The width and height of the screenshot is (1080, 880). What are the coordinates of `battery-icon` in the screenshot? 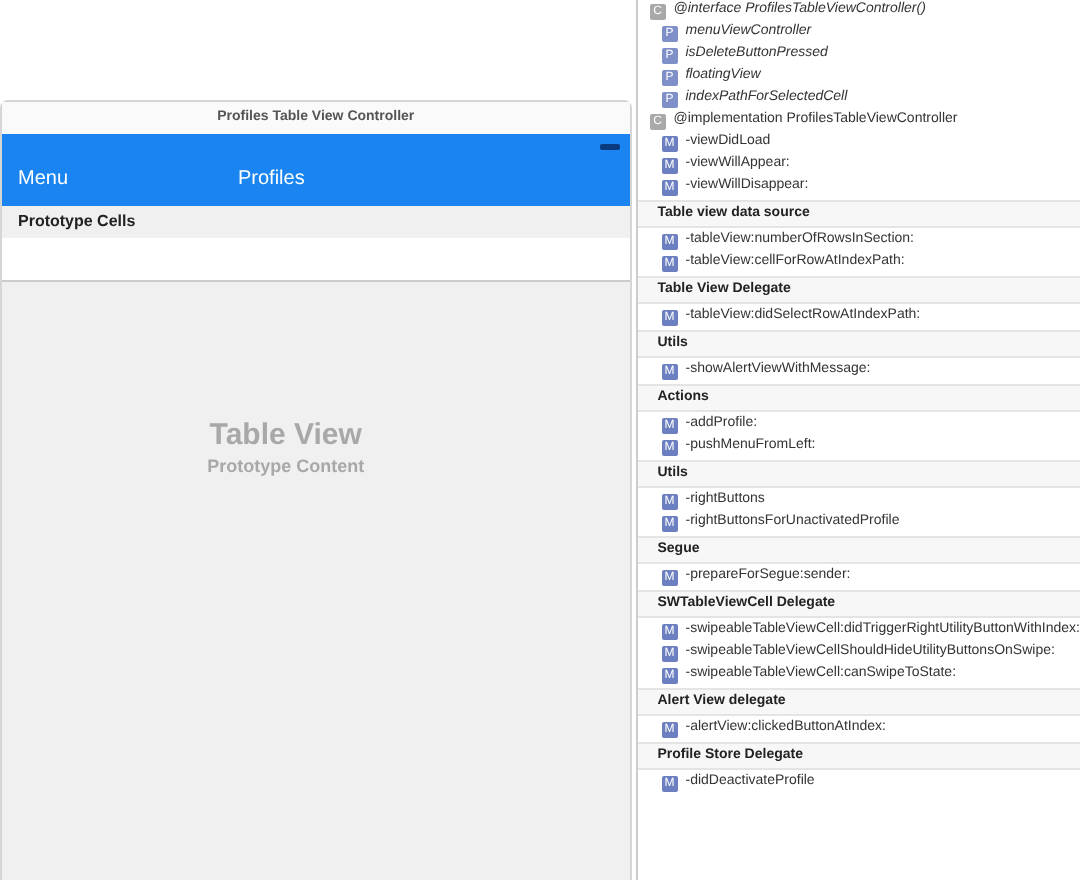 It's located at (609, 147).